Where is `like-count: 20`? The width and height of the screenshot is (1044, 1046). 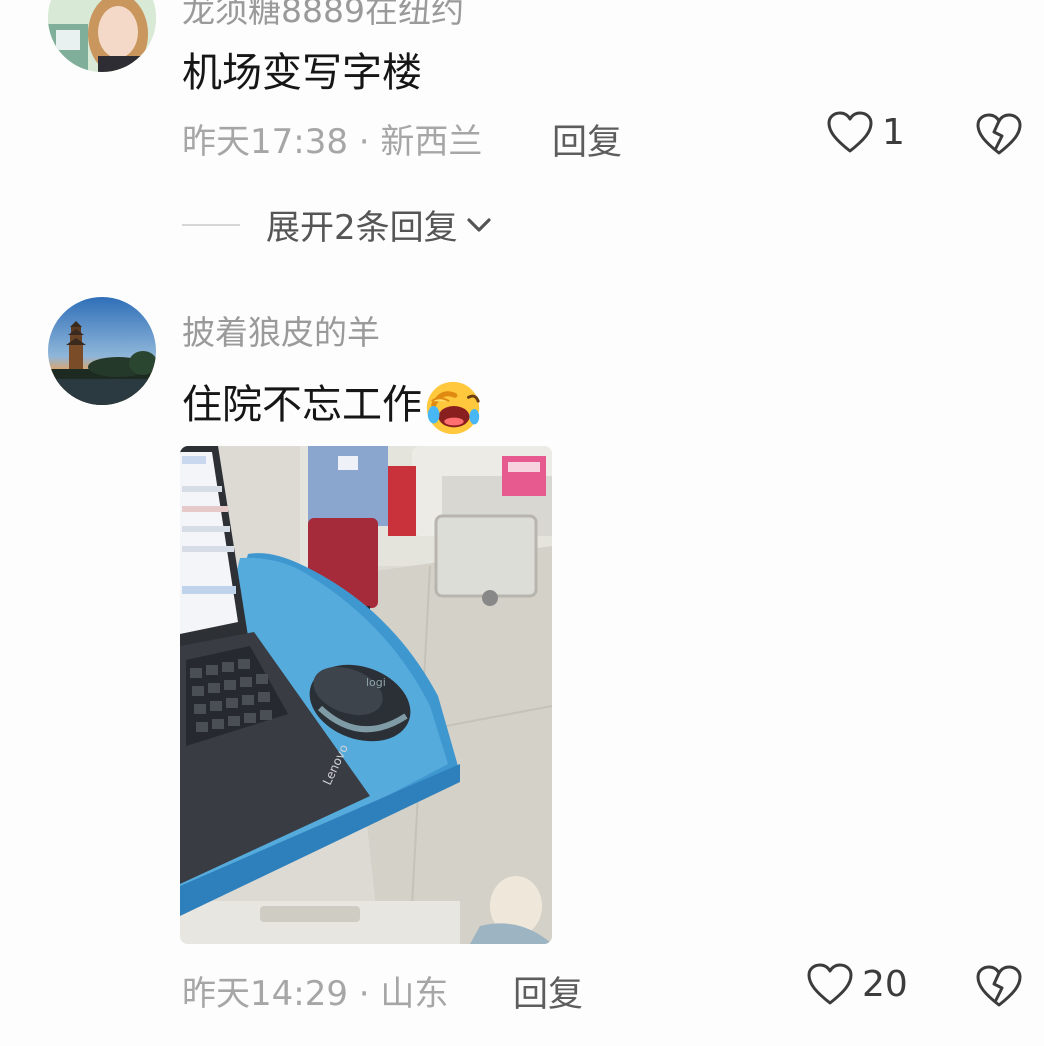
like-count: 20 is located at coordinates (885, 984).